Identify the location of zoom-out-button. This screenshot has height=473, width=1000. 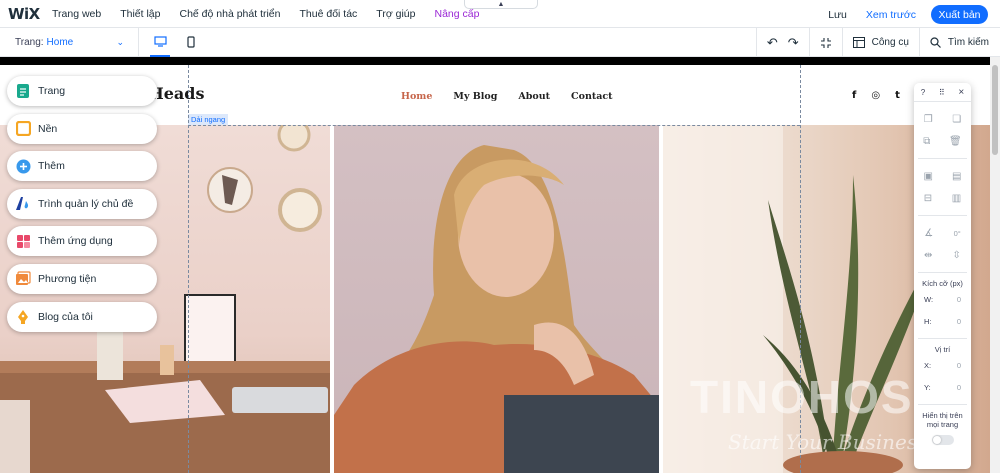
(825, 42).